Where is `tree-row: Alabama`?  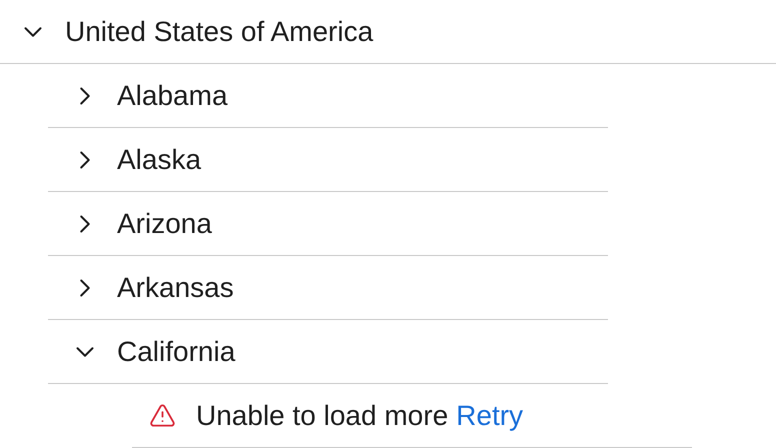
tree-row: Alabama is located at coordinates (328, 96).